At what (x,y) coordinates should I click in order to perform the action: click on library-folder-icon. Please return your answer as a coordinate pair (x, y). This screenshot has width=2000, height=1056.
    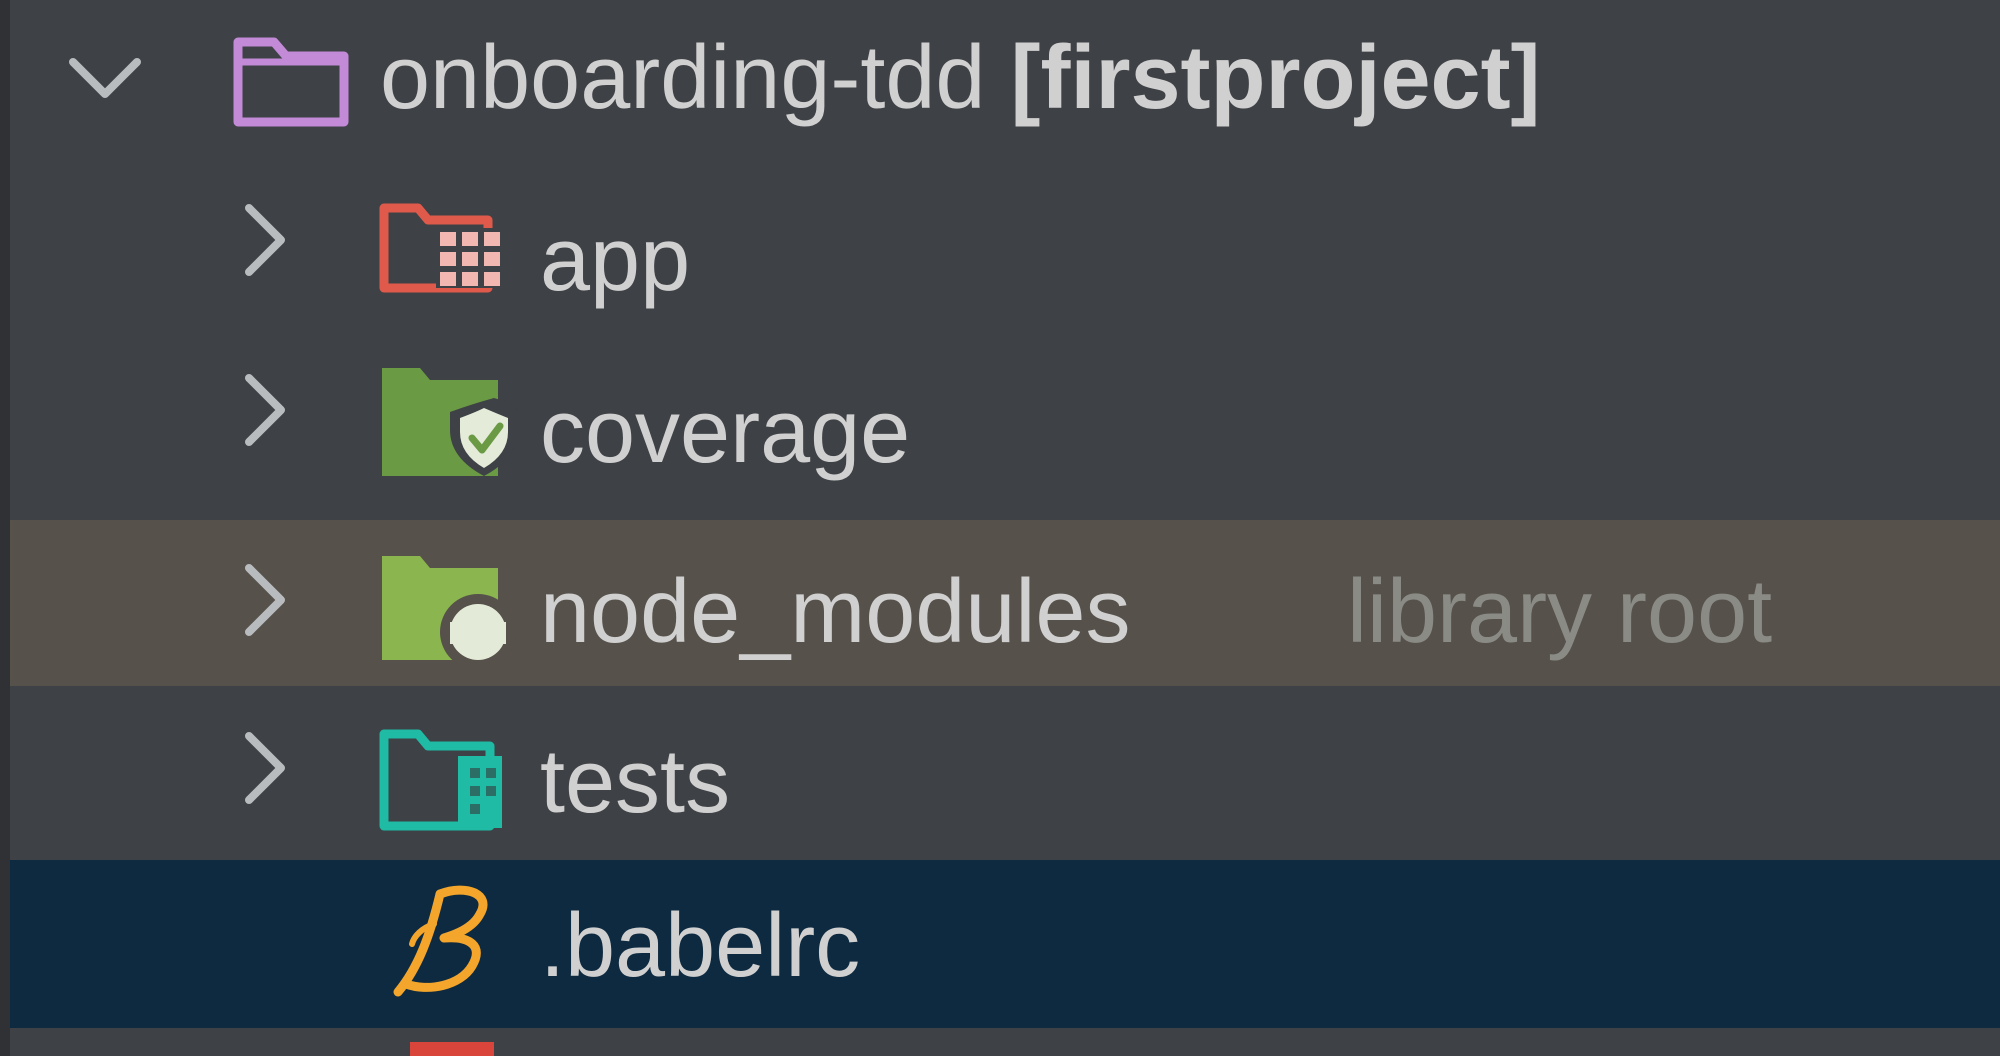
    Looking at the image, I should click on (449, 611).